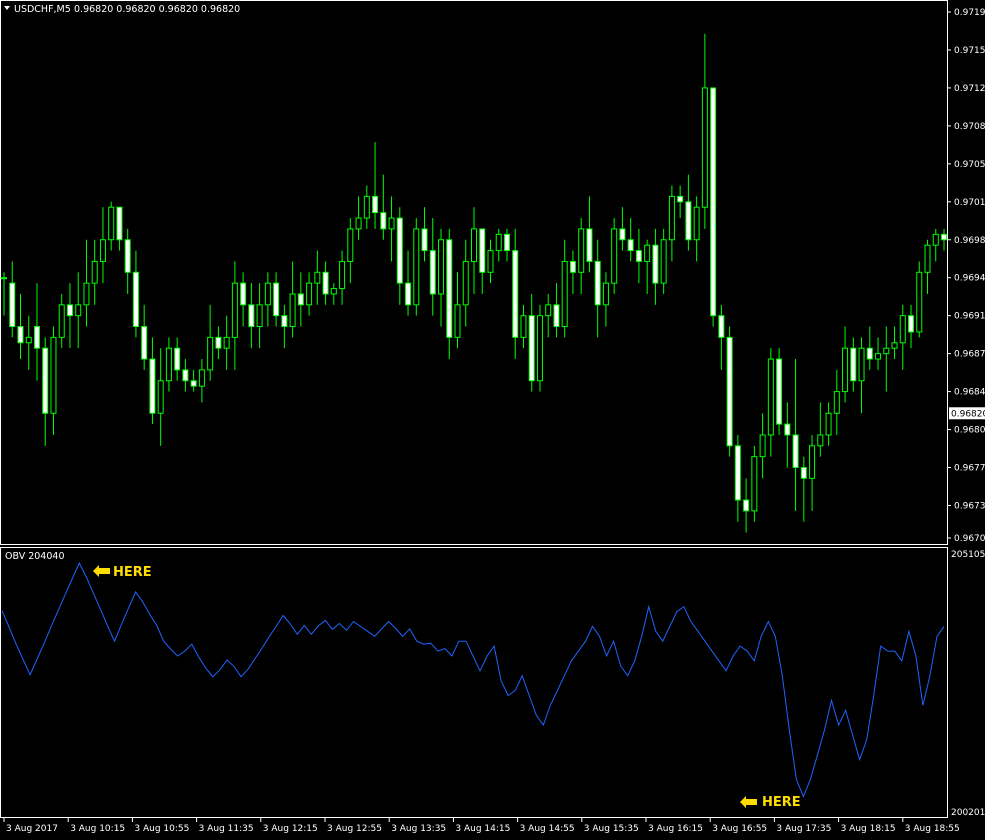 The height and width of the screenshot is (840, 985). What do you see at coordinates (868, 829) in the screenshot?
I see `time-axis-label: 3 Aug 18:15` at bounding box center [868, 829].